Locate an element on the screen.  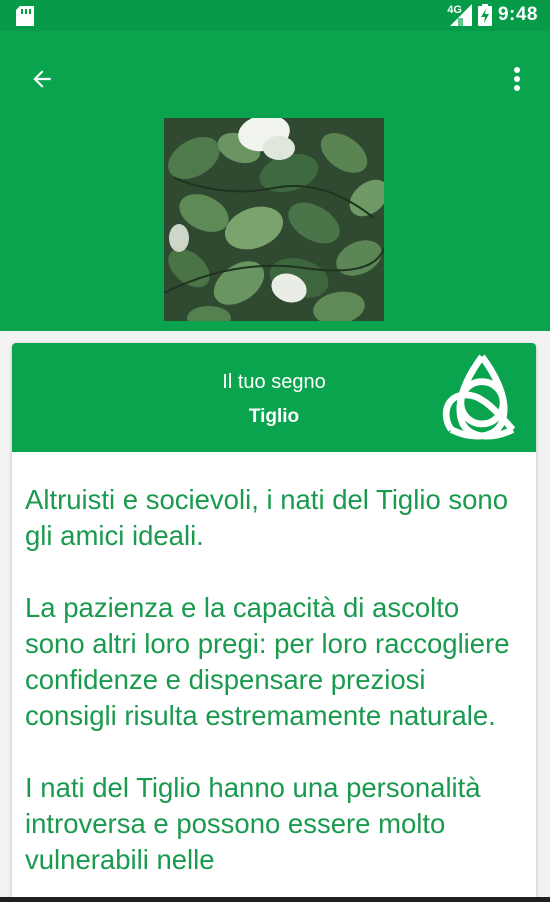
triquetra-icon is located at coordinates (479, 397).